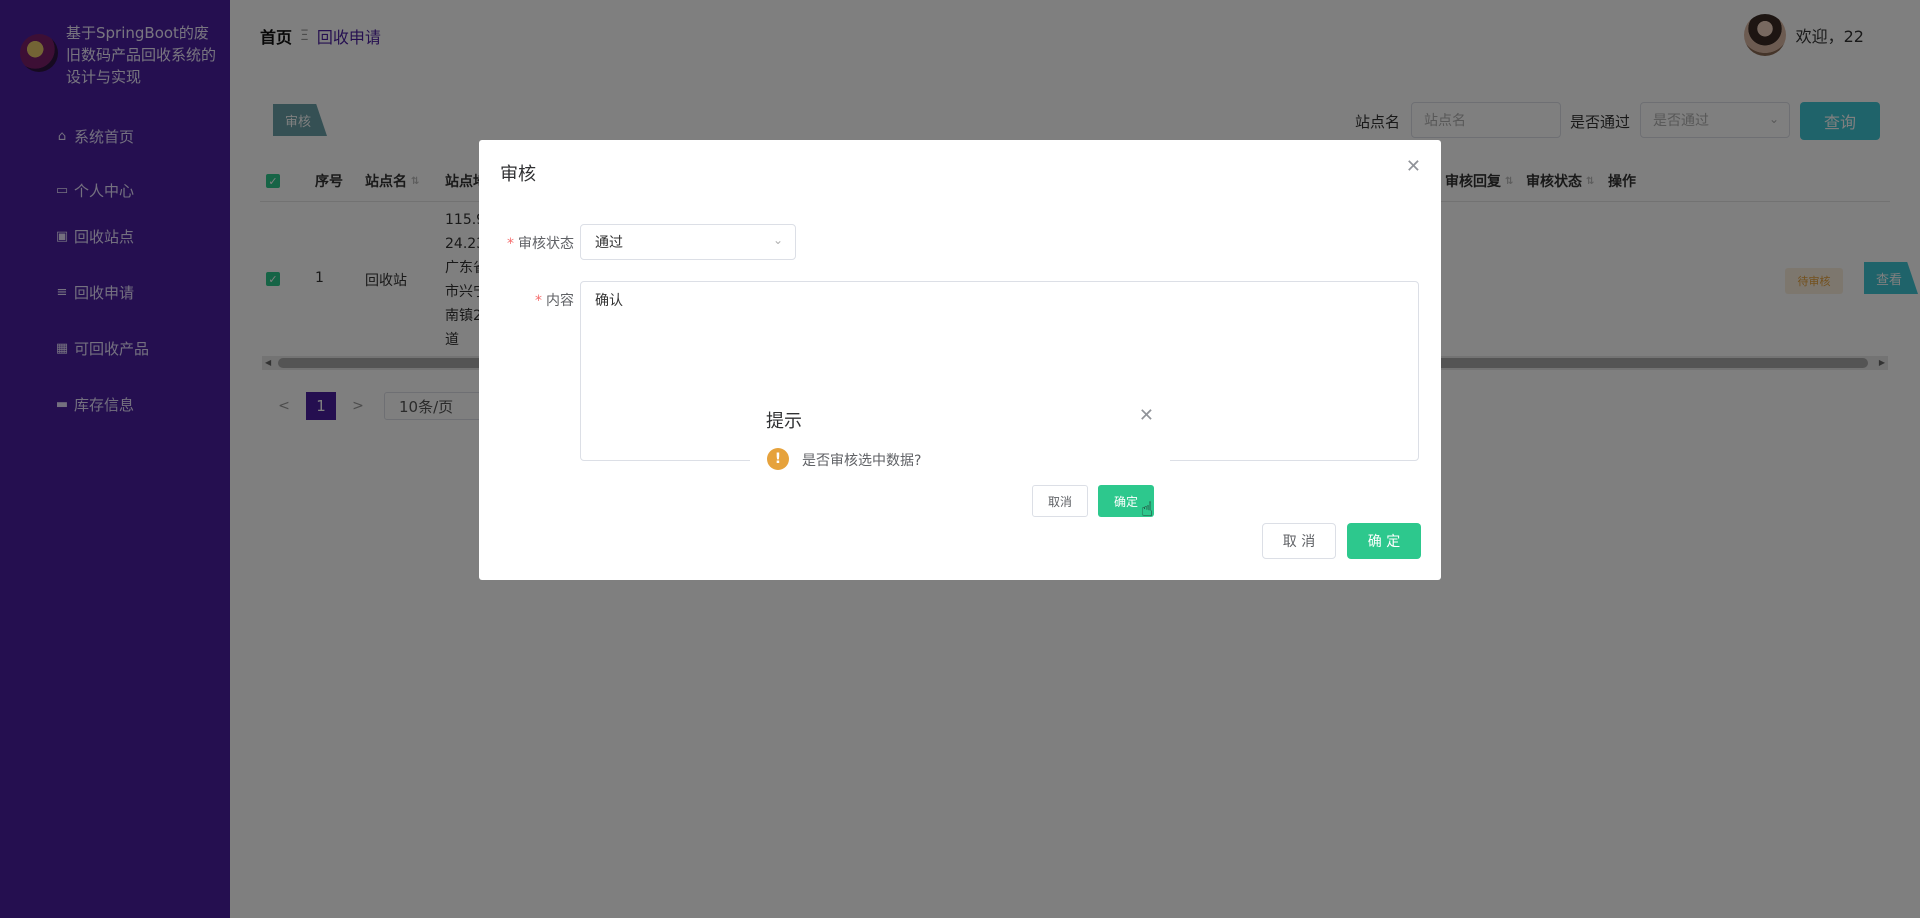 The width and height of the screenshot is (1920, 918). What do you see at coordinates (777, 240) in the screenshot?
I see `chevron-down-icon: ⌄` at bounding box center [777, 240].